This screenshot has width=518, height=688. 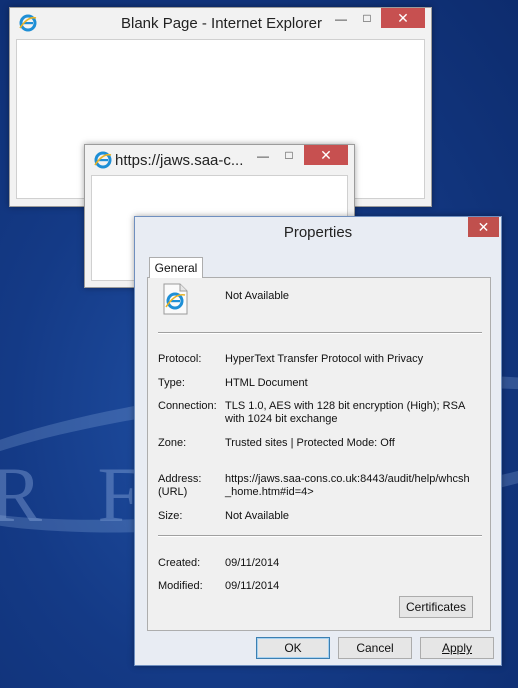 What do you see at coordinates (483, 227) in the screenshot?
I see `dialog-close-button: ✕` at bounding box center [483, 227].